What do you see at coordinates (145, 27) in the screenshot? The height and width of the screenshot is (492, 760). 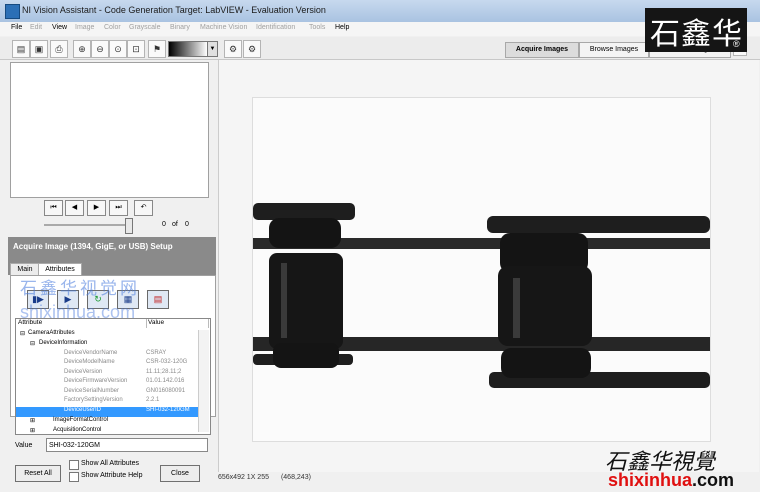 I see `menu-grayscale: Grayscale` at bounding box center [145, 27].